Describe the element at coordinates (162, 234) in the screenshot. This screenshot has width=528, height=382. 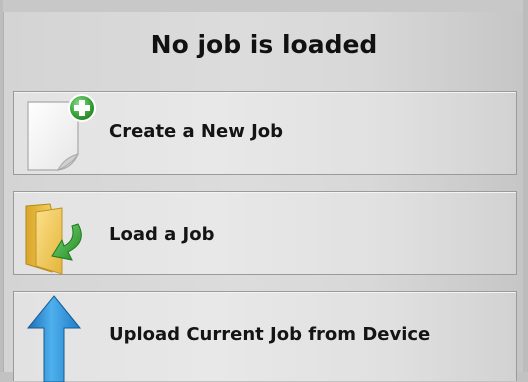
I see `load-job-label: Load a Job` at that location.